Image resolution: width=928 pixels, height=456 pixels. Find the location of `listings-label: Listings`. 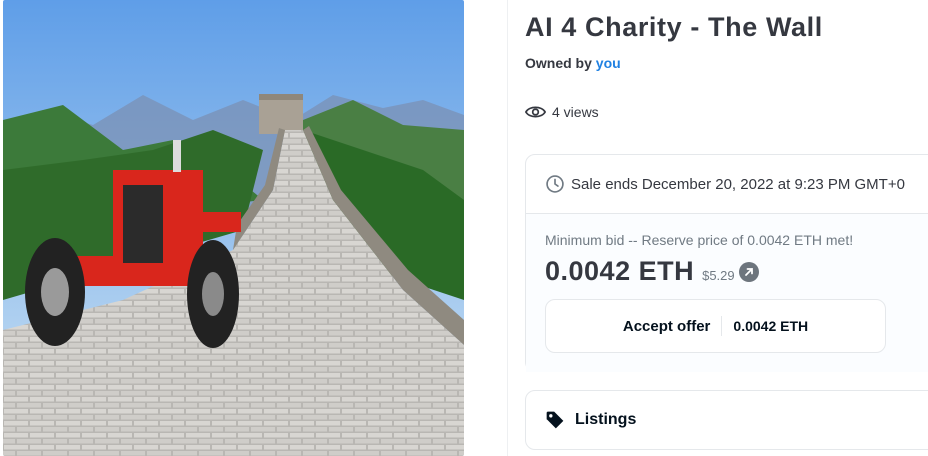

listings-label: Listings is located at coordinates (606, 419).